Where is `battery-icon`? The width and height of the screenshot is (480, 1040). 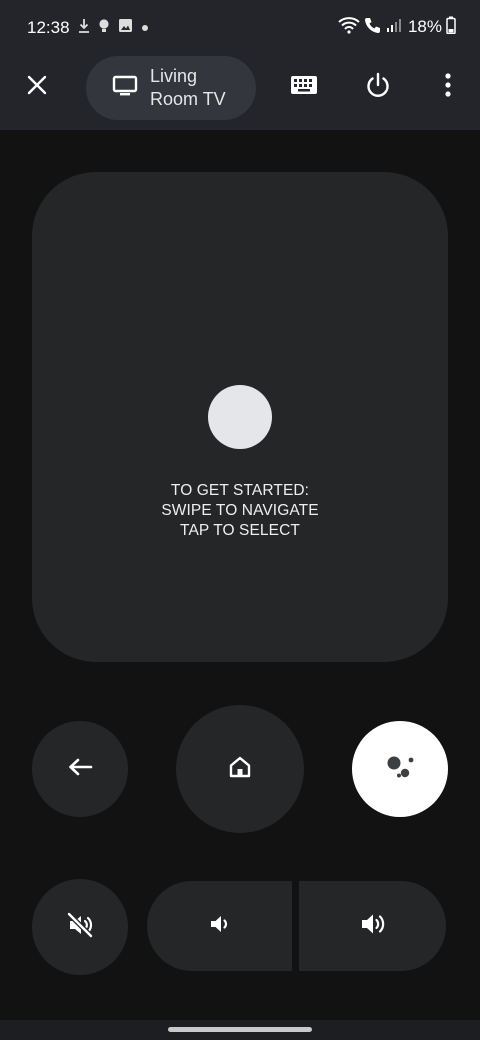
battery-icon is located at coordinates (451, 27).